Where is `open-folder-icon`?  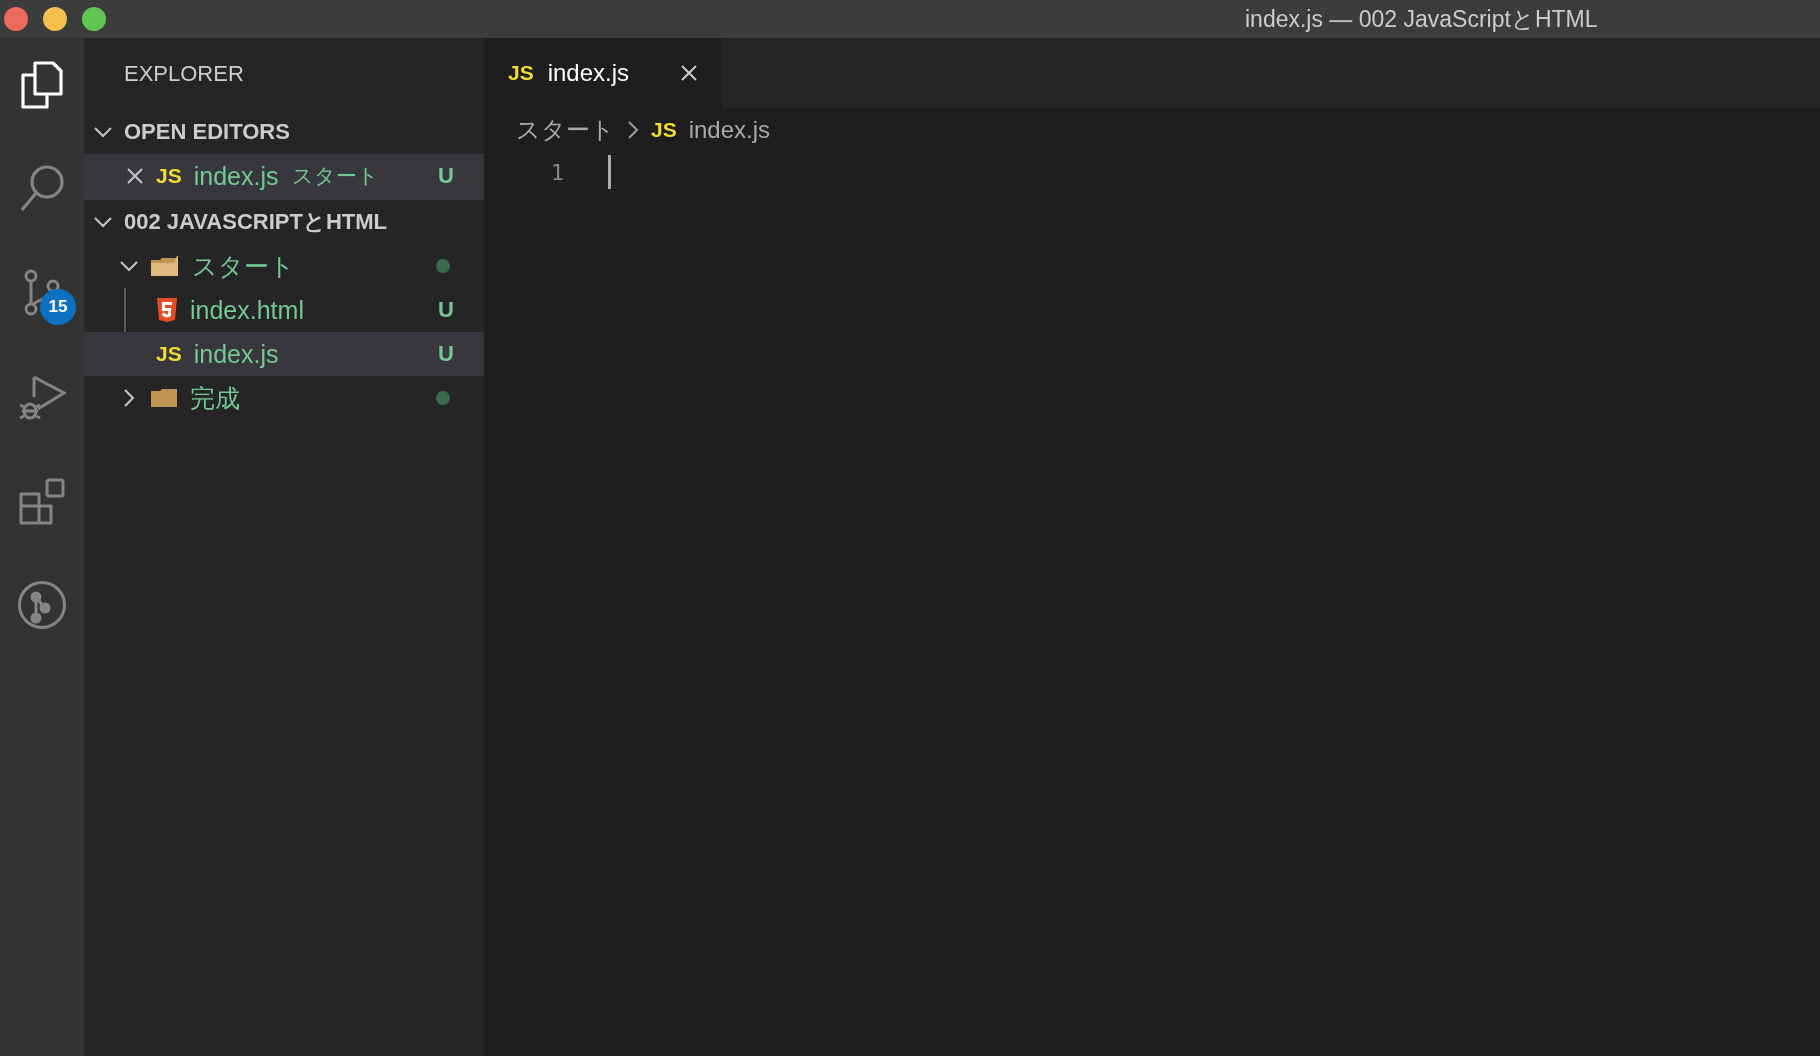
open-folder-icon is located at coordinates (165, 266).